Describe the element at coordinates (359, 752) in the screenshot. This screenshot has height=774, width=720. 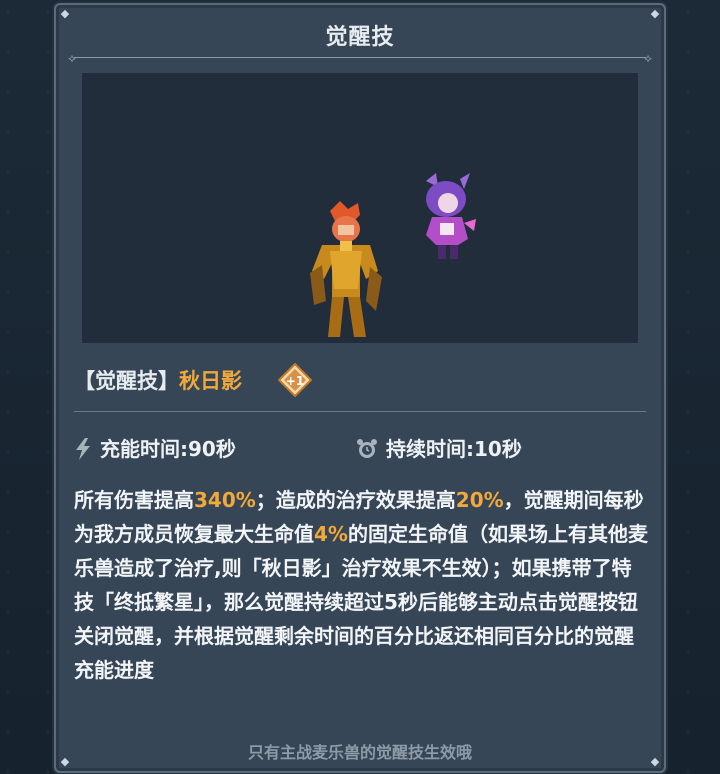
I see `footer-note: 只有主战麦乐兽的觉醒技生效哦` at that location.